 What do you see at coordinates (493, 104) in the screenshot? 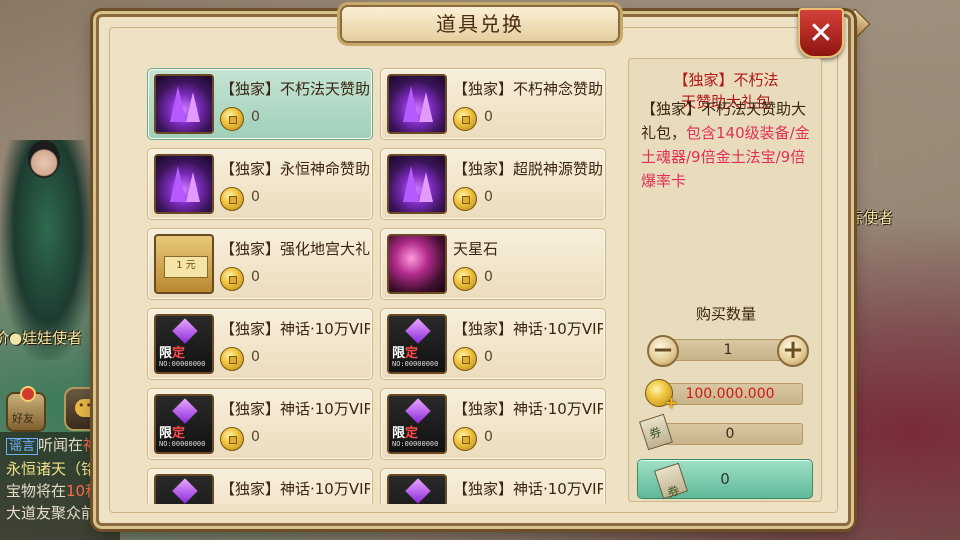
I see `item-card: 【独家】不朽神念赞助大礼包 0` at bounding box center [493, 104].